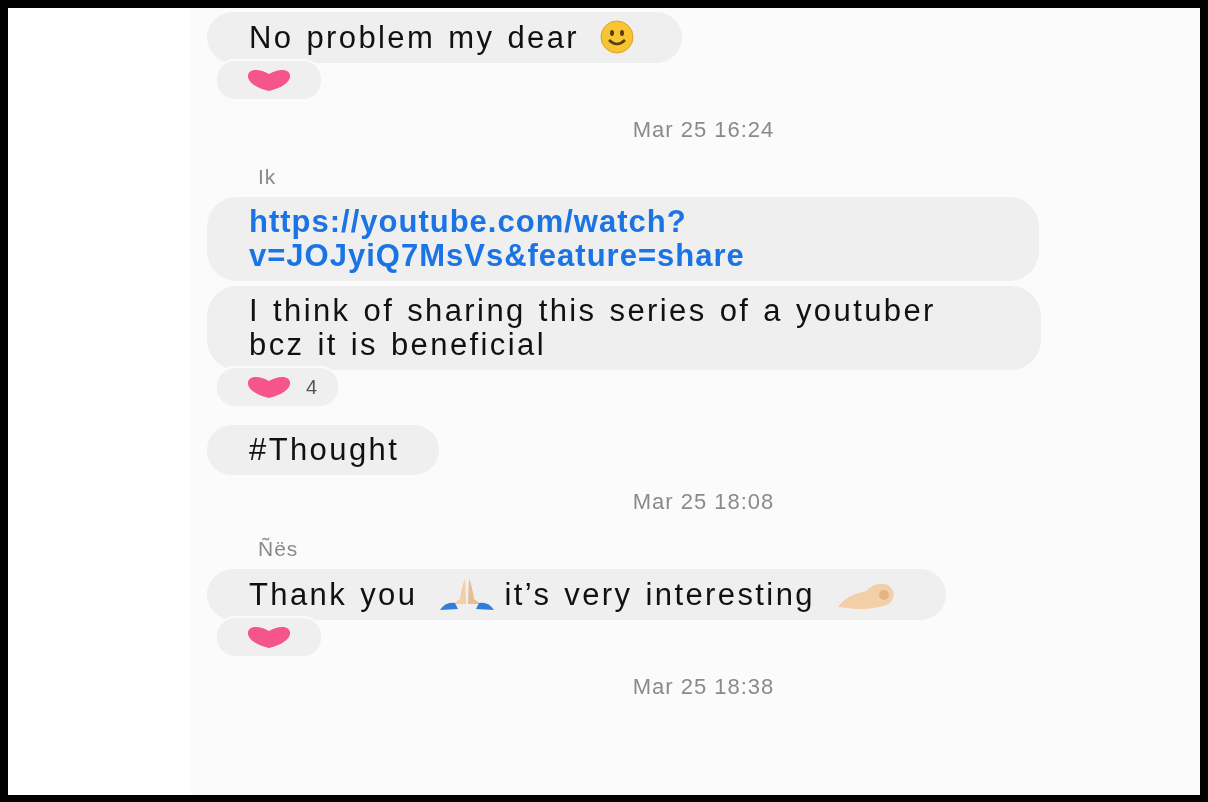 The image size is (1208, 802). What do you see at coordinates (592, 327) in the screenshot?
I see `message-text: I think of sharing this series of a youtuber bcz it is beneficial` at bounding box center [592, 327].